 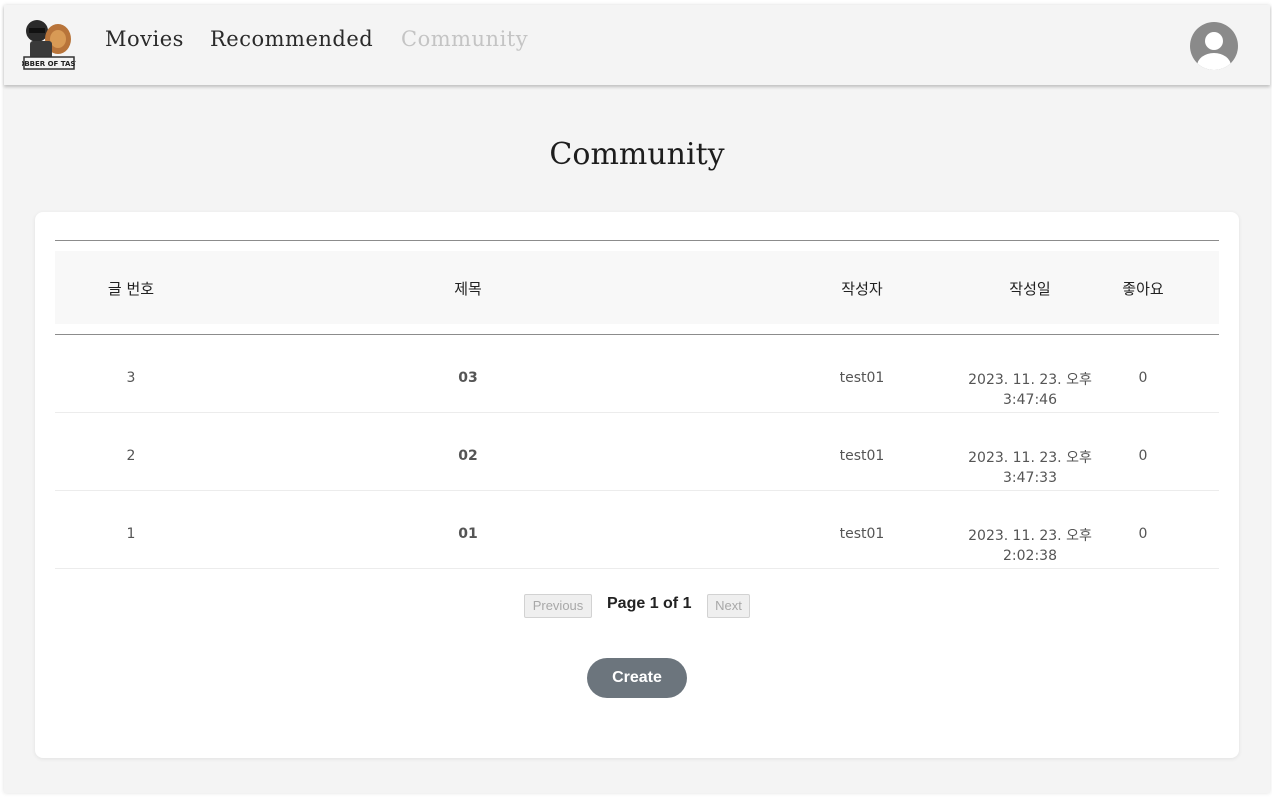 What do you see at coordinates (637, 452) in the screenshot?
I see `table-row: 2 02 test01 2023. 11. 23. 오후 3:47:33 0` at bounding box center [637, 452].